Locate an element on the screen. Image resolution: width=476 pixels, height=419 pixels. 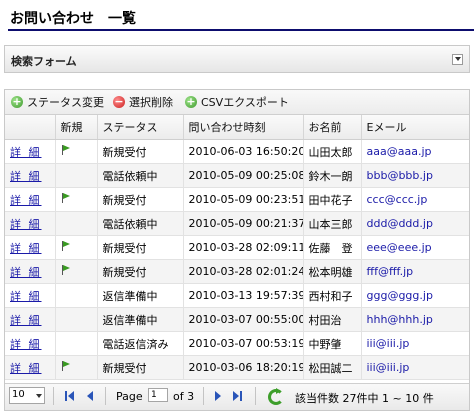
collapse-toggle-icon is located at coordinates (457, 59).